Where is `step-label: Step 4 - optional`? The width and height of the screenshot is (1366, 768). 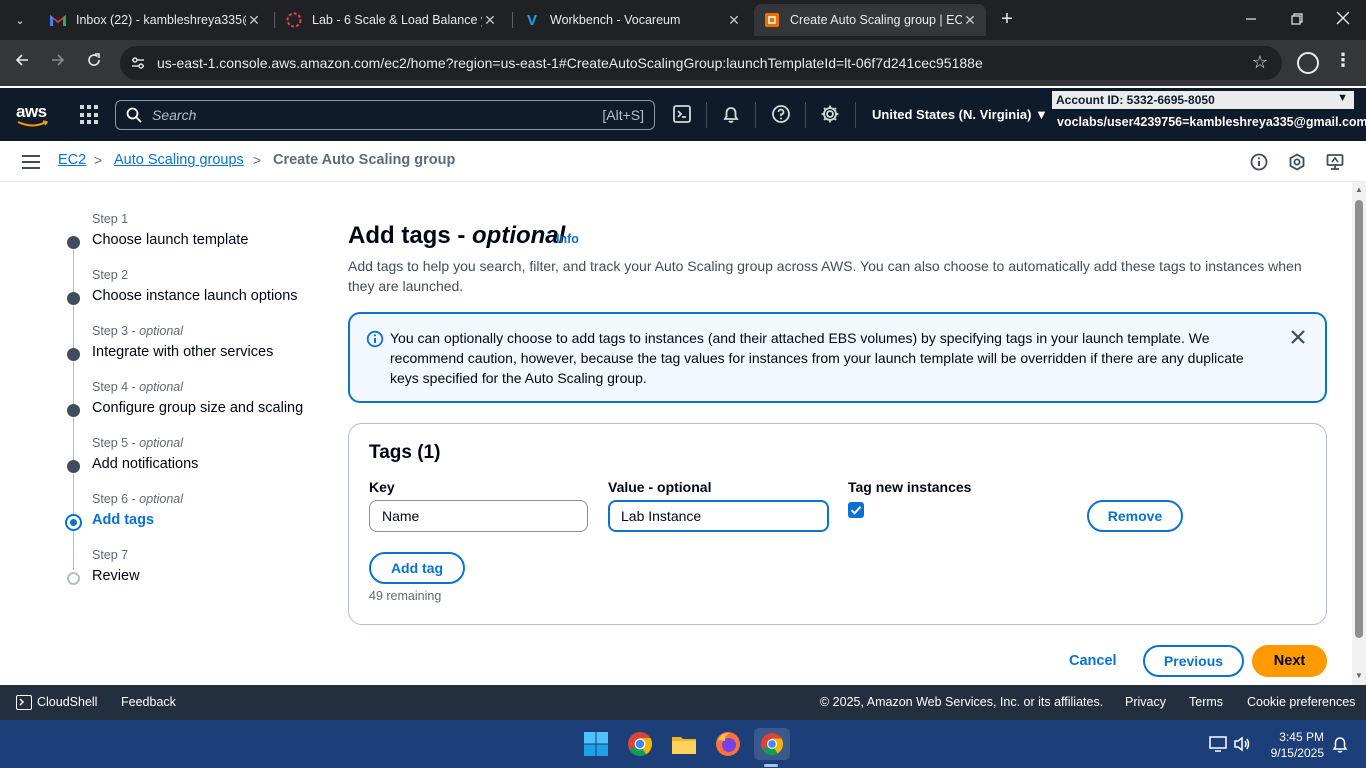
step-label: Step 4 - optional is located at coordinates (138, 387).